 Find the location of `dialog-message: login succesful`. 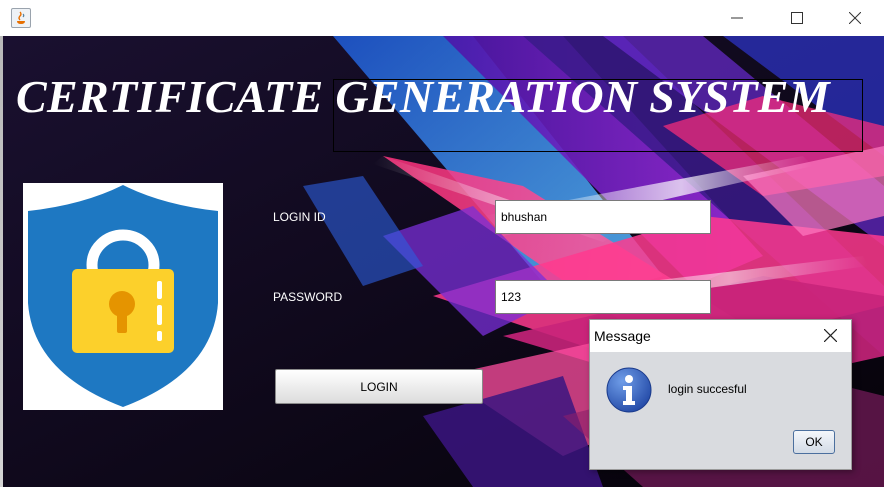

dialog-message: login succesful is located at coordinates (707, 389).